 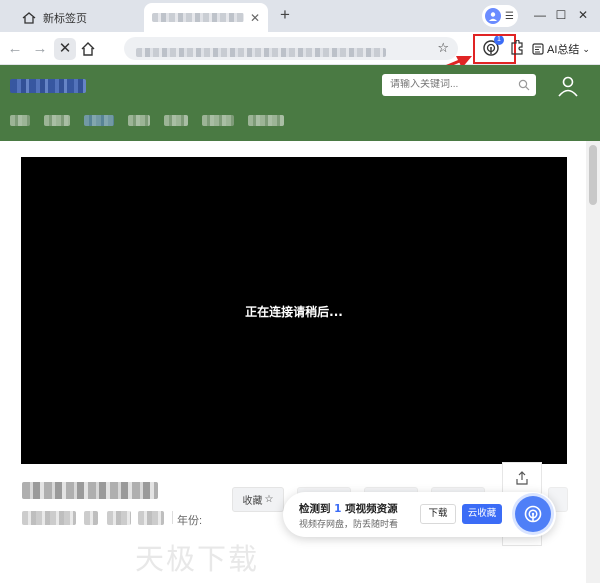 I want to click on url-text-blurred, so click(x=261, y=52).